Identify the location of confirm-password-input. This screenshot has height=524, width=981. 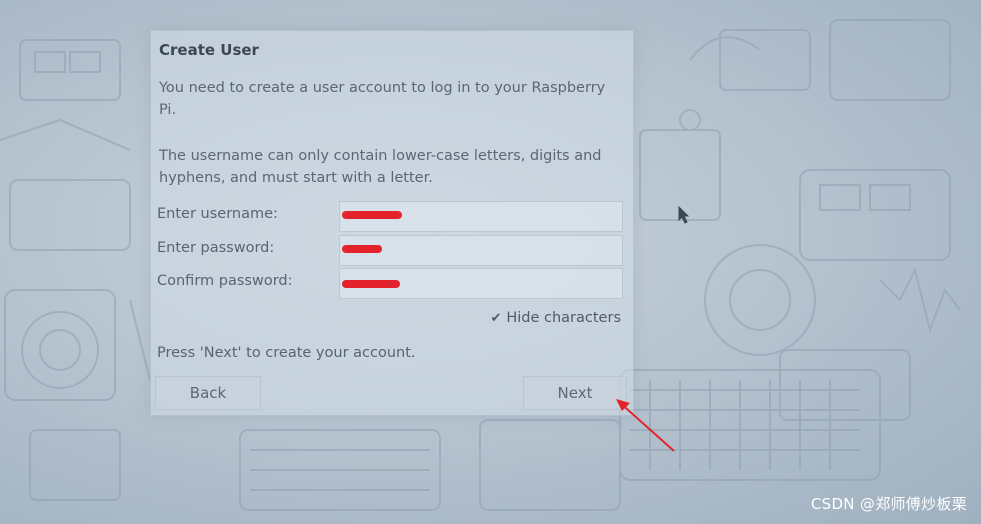
(481, 283).